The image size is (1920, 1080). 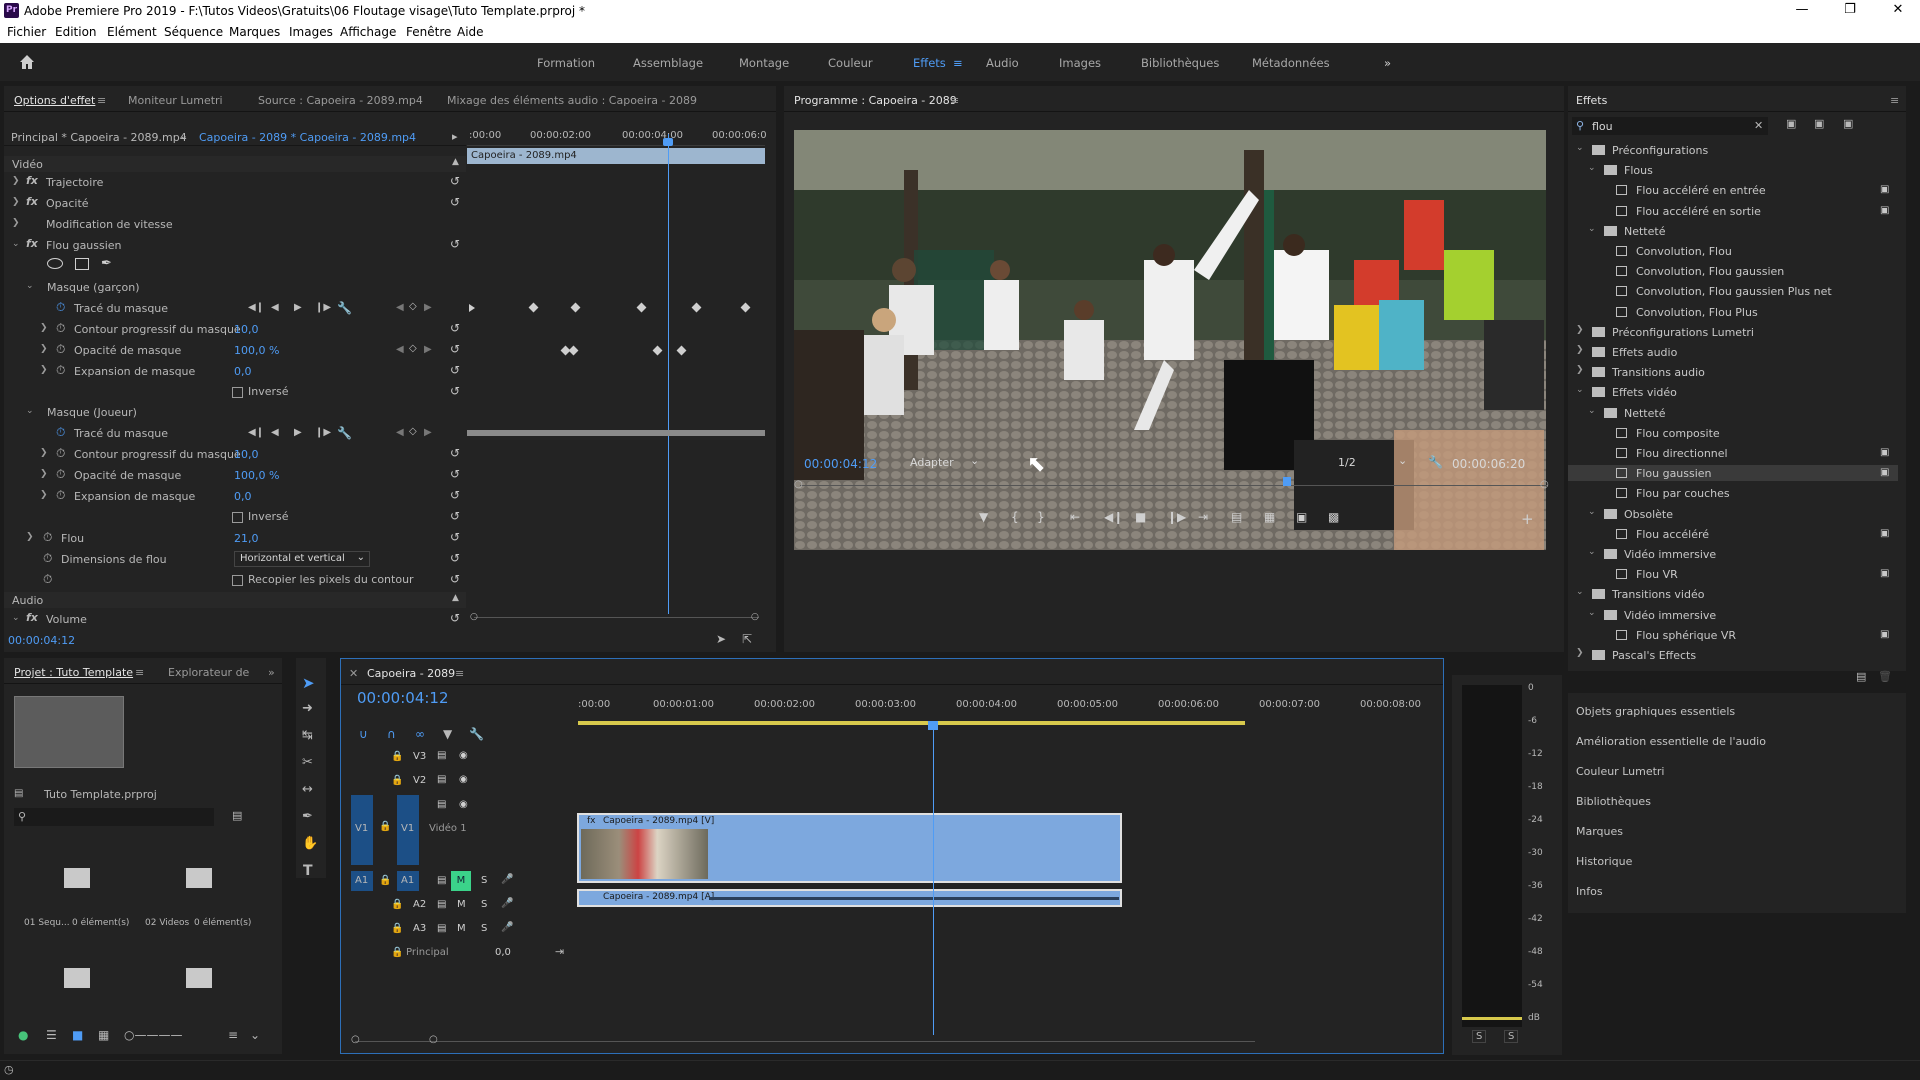 I want to click on inverse-checkbox: Inversé, so click(x=260, y=391).